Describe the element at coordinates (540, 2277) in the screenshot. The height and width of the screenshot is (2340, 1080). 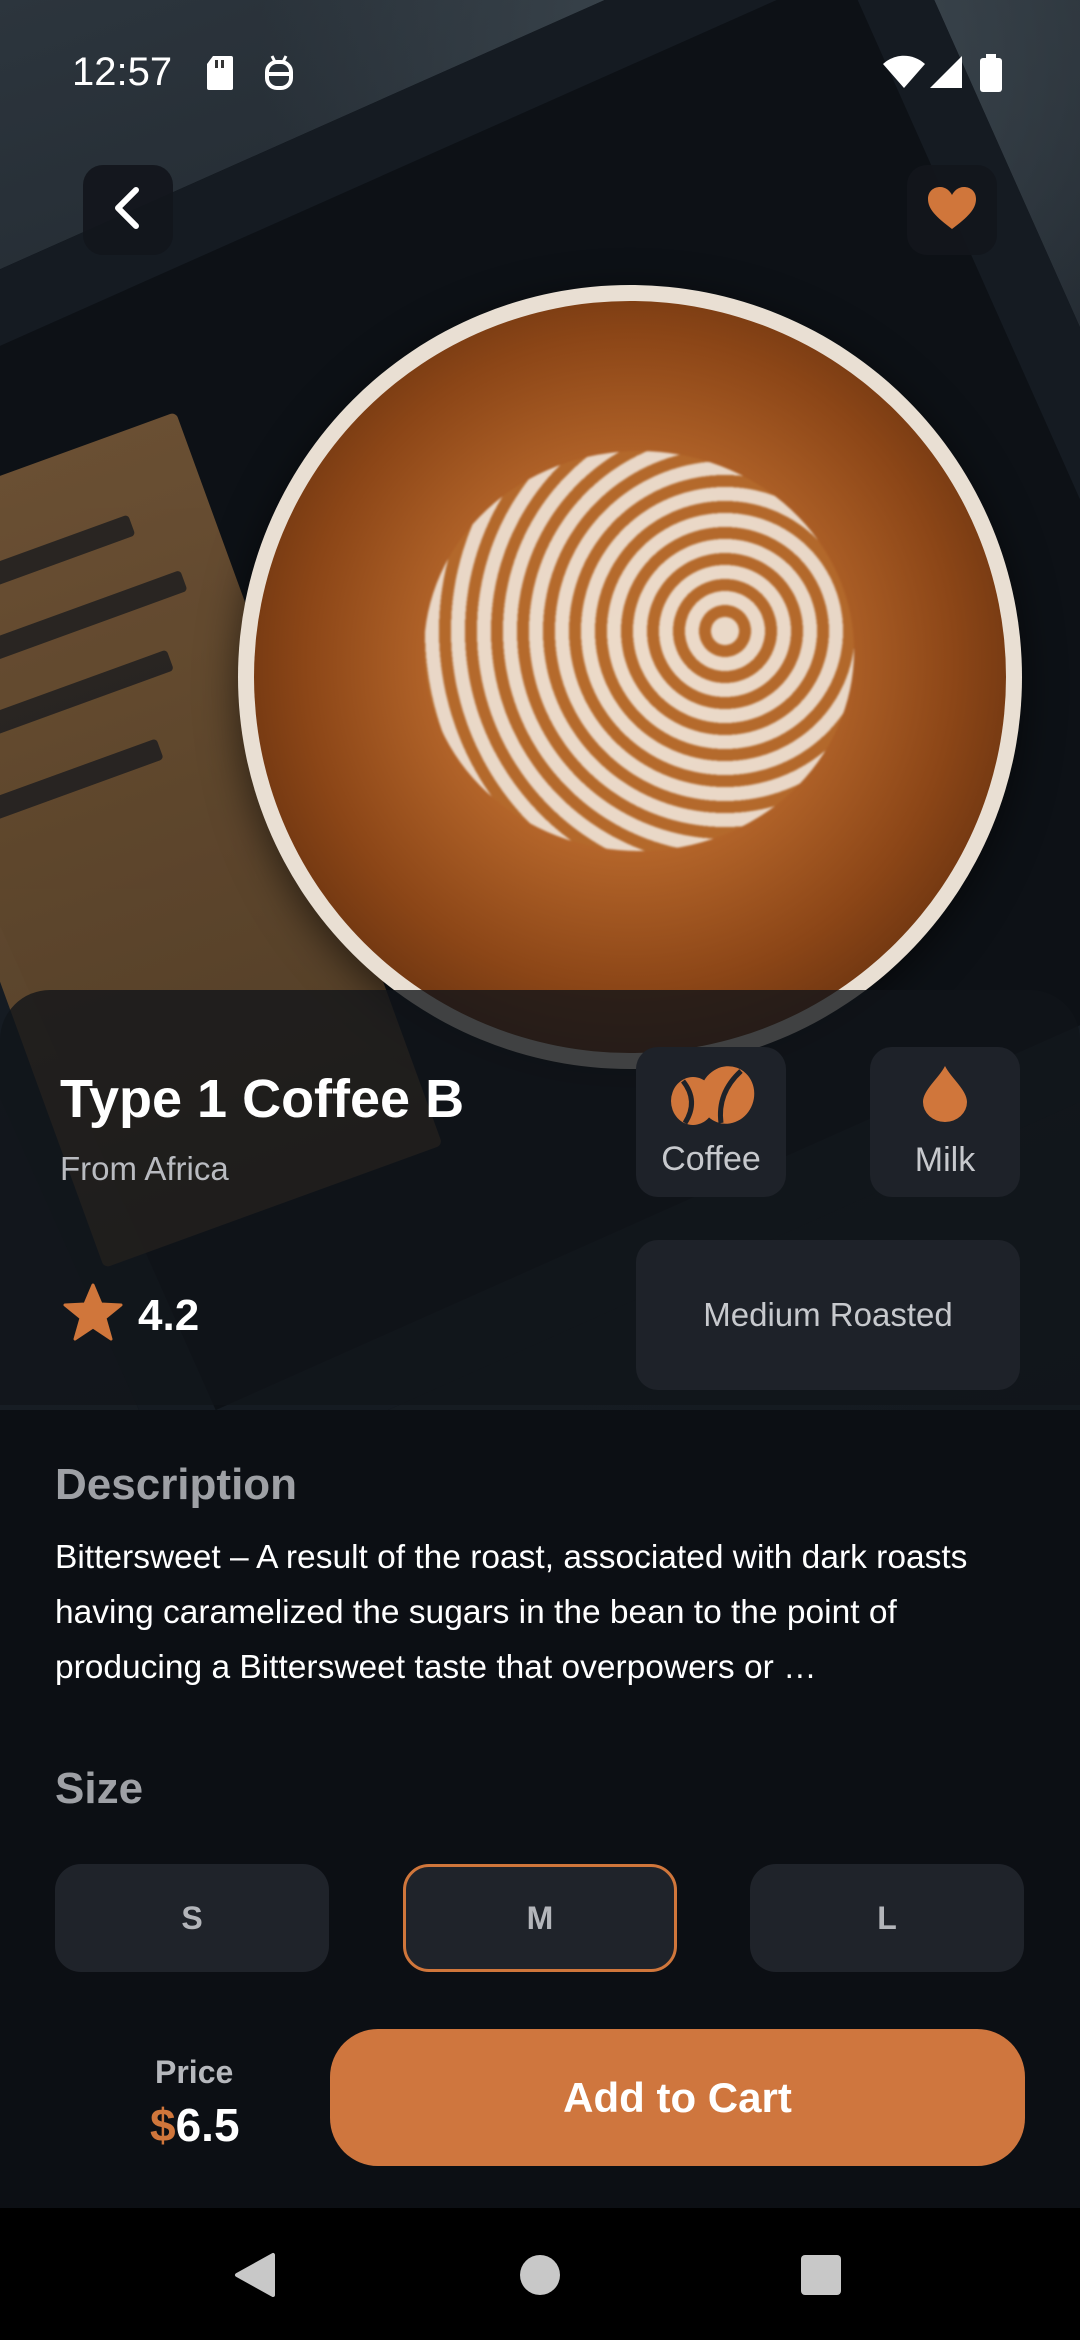
I see `nav-home-icon` at that location.